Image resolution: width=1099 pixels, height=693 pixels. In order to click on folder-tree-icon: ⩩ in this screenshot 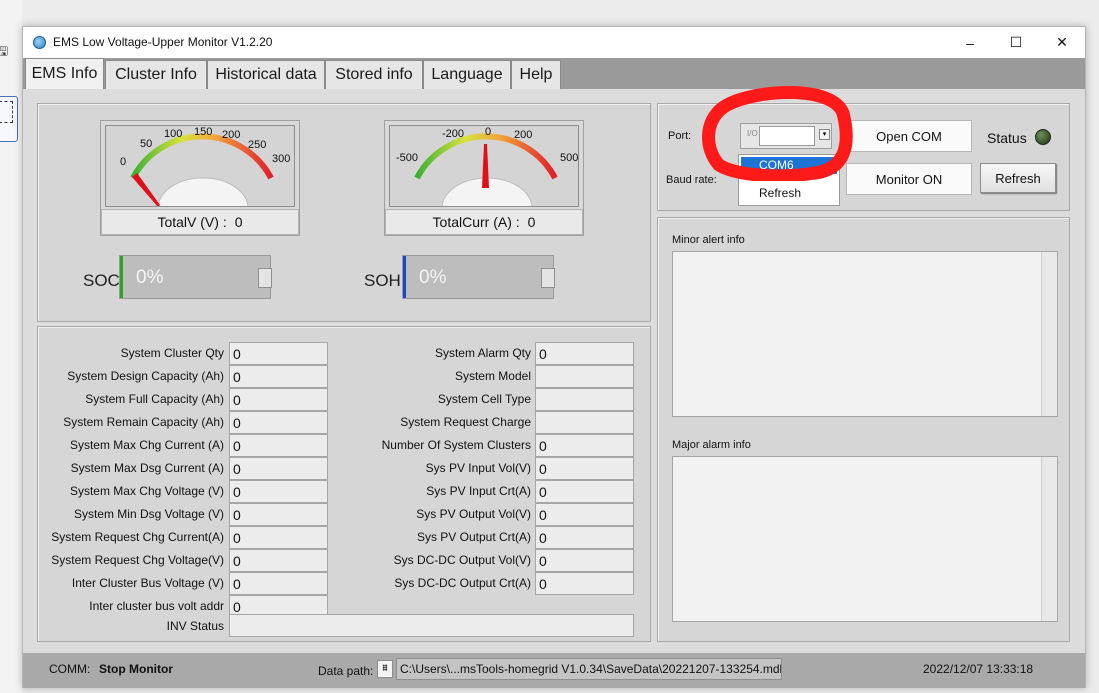, I will do `click(385, 669)`.